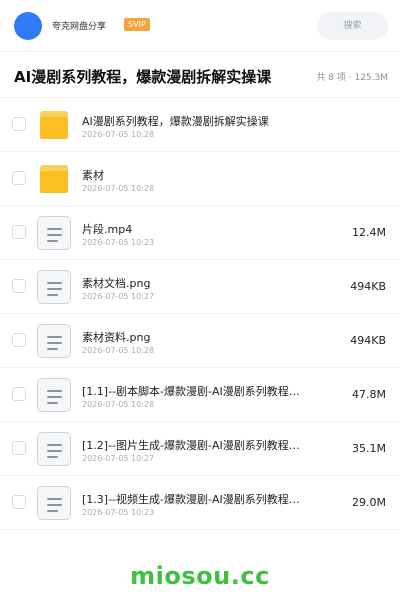  What do you see at coordinates (192, 229) in the screenshot?
I see `file-name: 片段.mp4` at bounding box center [192, 229].